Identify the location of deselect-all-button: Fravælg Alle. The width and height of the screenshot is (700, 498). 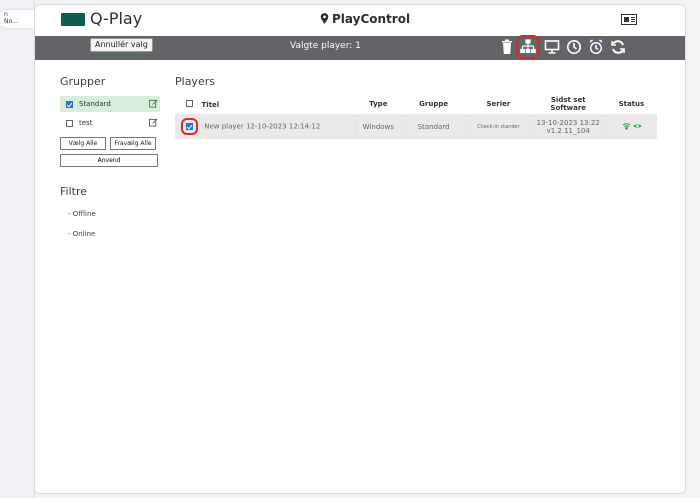
(133, 143).